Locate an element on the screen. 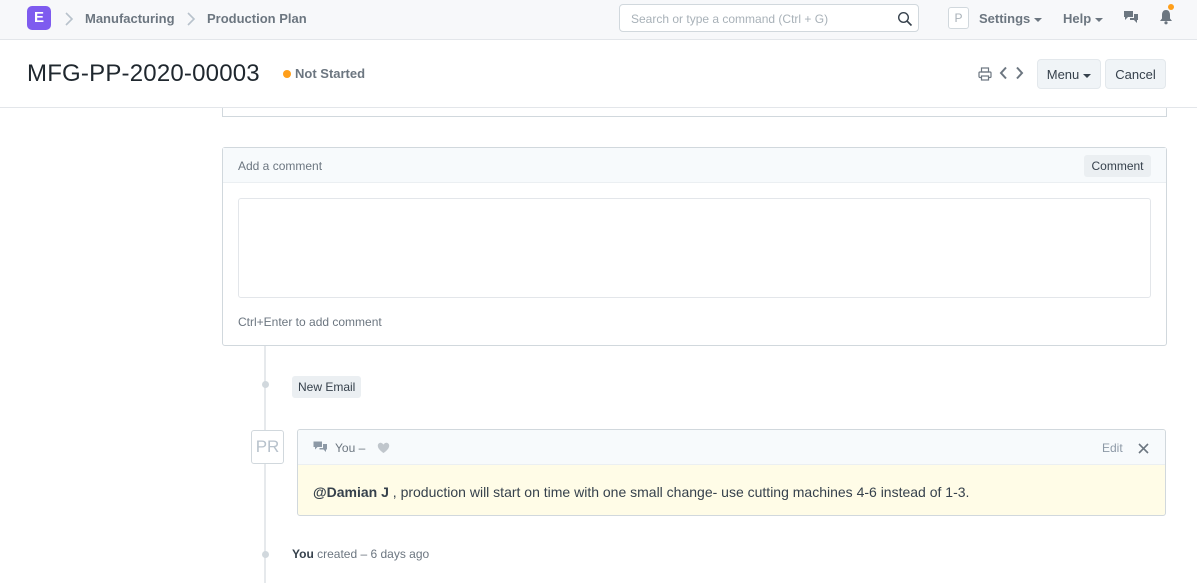 The width and height of the screenshot is (1197, 583). app-logo: E is located at coordinates (39, 18).